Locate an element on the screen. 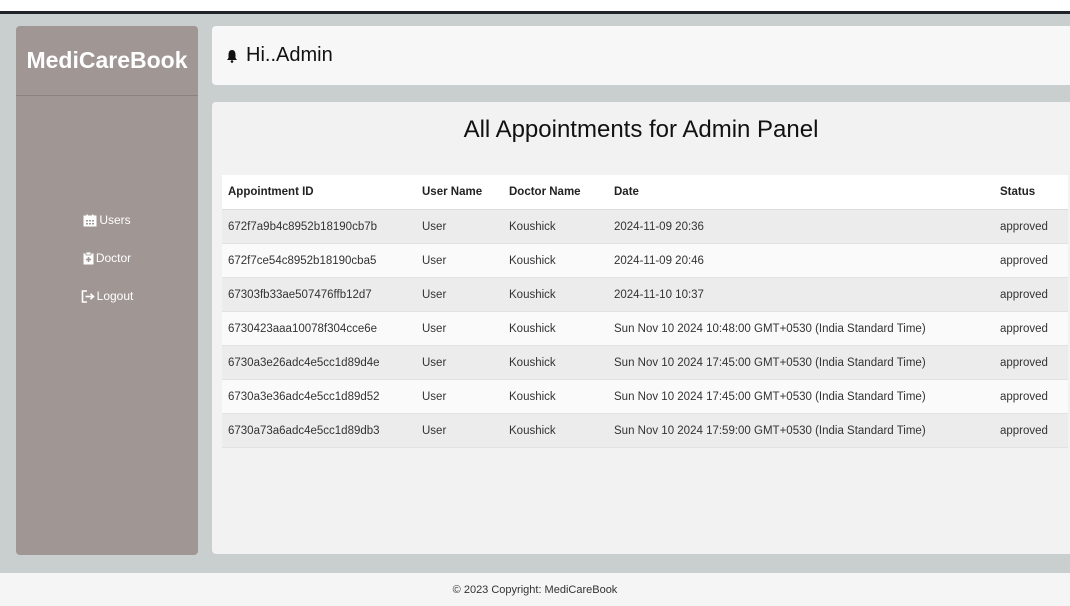  footer: © 2023 Copyright: MediCareBook is located at coordinates (535, 589).